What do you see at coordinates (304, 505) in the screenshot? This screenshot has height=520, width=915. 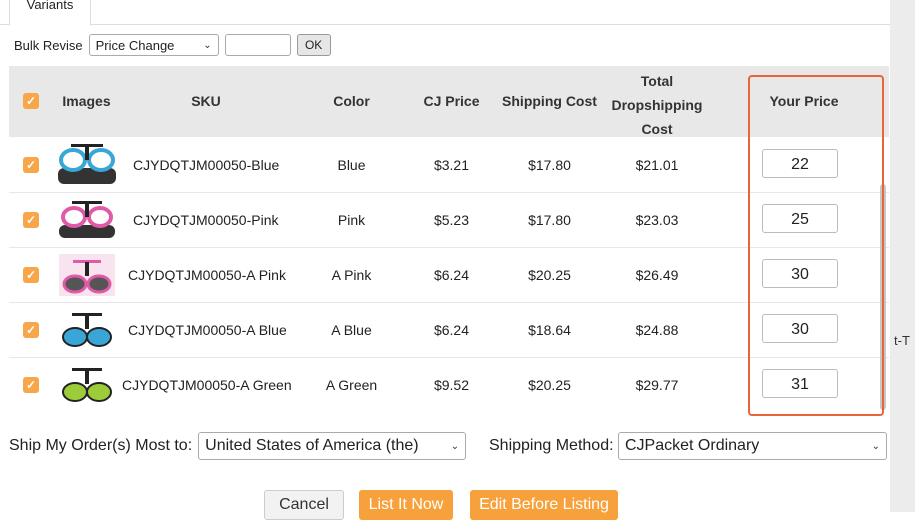 I see `cancel-button: Cancel` at bounding box center [304, 505].